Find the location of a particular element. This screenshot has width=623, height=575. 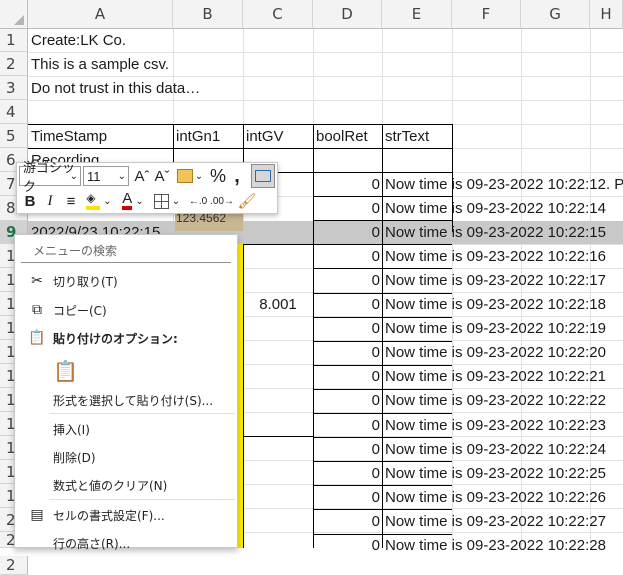

cell-strtext: Now time is 09-23-2022 10:22:23 is located at coordinates (502, 425).